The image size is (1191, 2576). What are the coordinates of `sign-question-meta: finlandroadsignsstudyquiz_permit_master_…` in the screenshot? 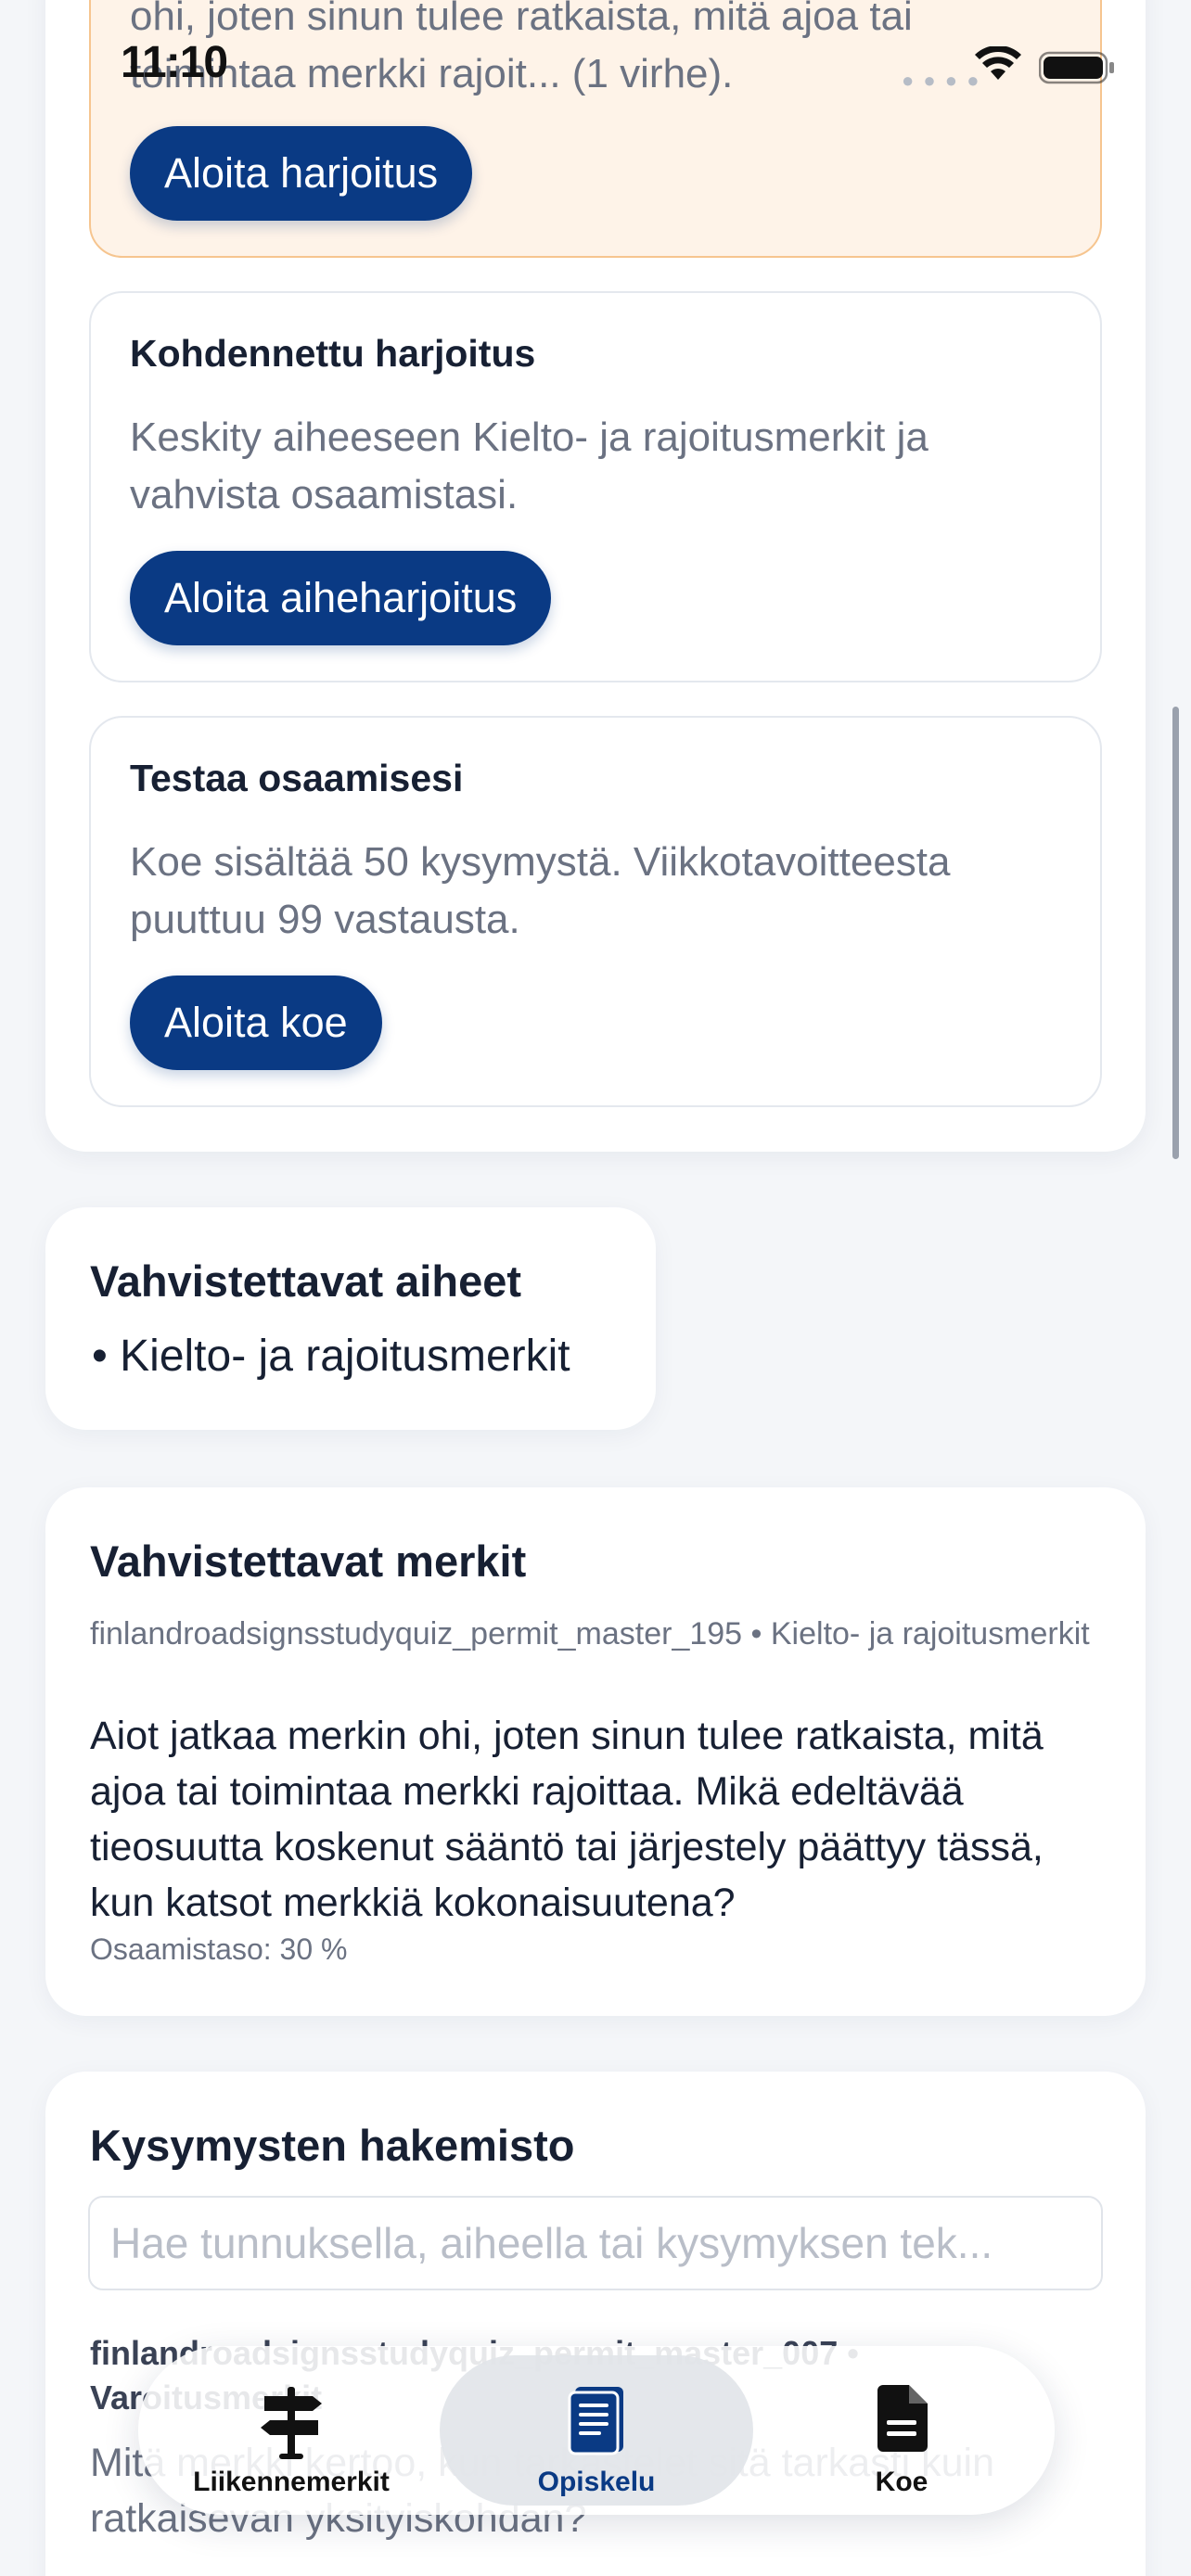 It's located at (590, 1633).